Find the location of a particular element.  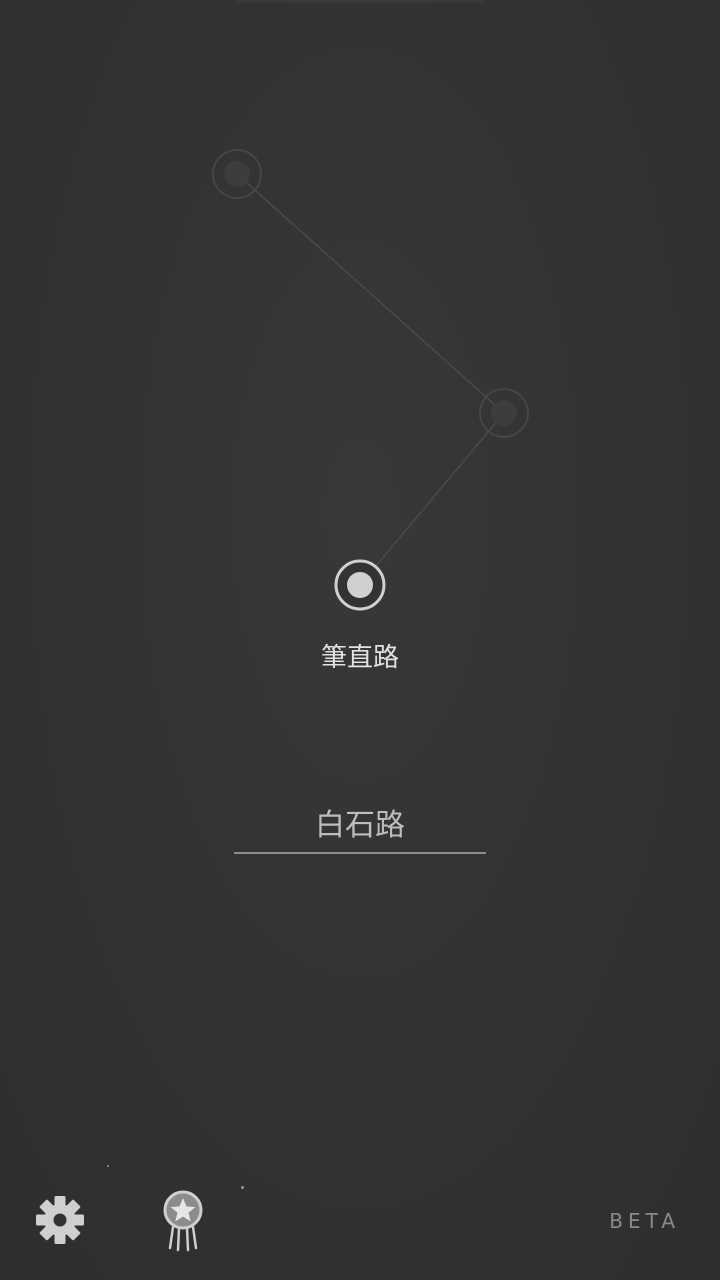

medal-star-icon is located at coordinates (183, 1221).